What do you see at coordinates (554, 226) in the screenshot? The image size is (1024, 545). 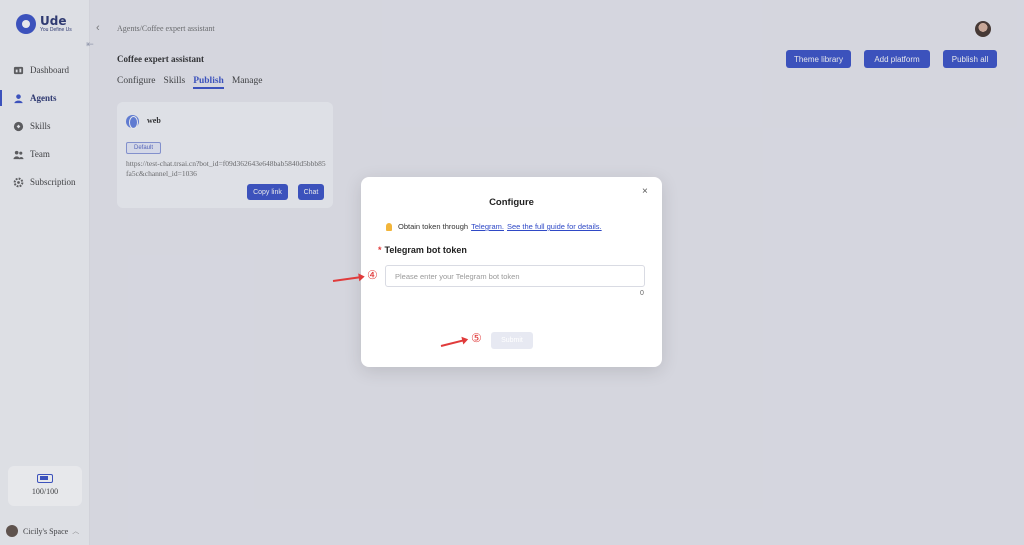 I see `guide-link: See the full guide for details.` at bounding box center [554, 226].